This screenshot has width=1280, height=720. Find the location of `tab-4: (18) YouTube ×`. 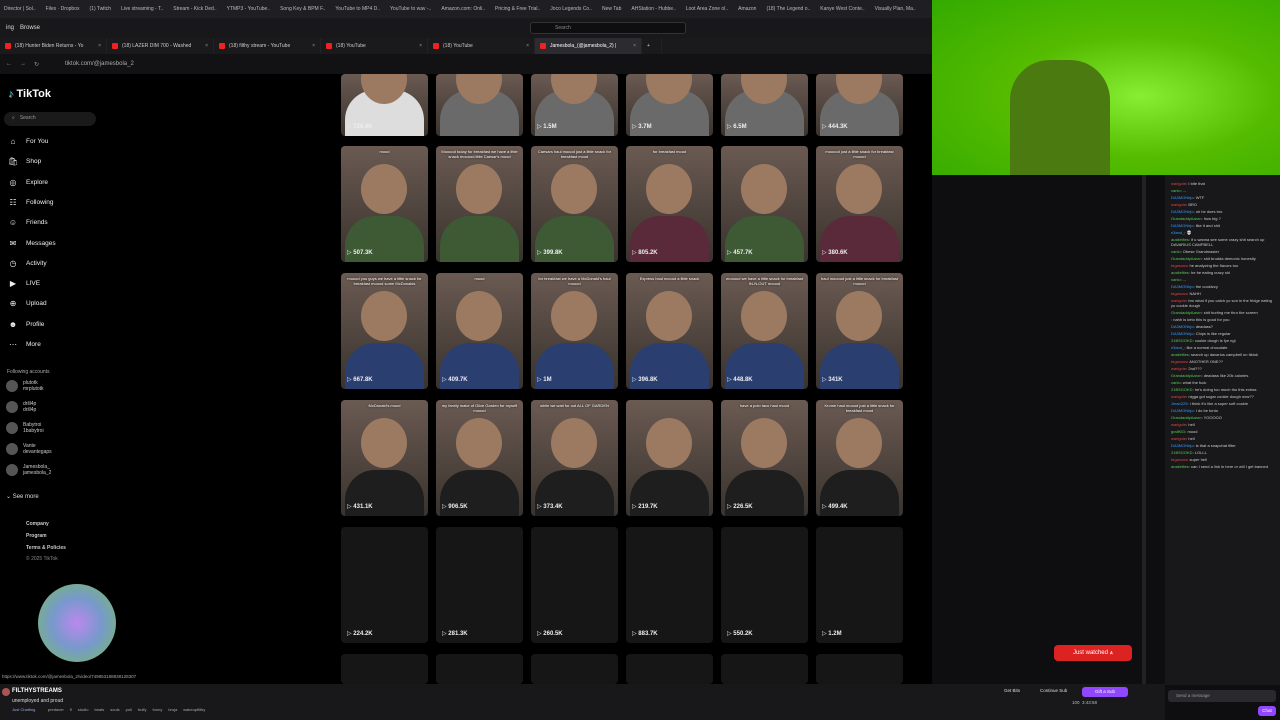

tab-4: (18) YouTube × is located at coordinates (374, 46).